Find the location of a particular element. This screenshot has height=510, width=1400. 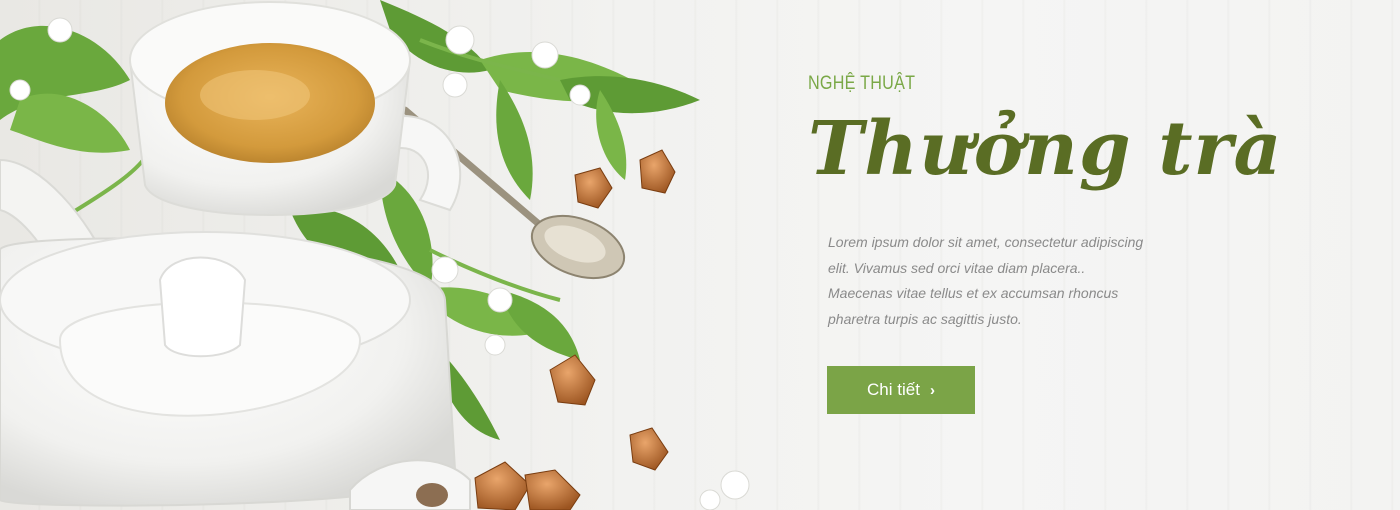

details-button: Chi tiết › is located at coordinates (901, 390).